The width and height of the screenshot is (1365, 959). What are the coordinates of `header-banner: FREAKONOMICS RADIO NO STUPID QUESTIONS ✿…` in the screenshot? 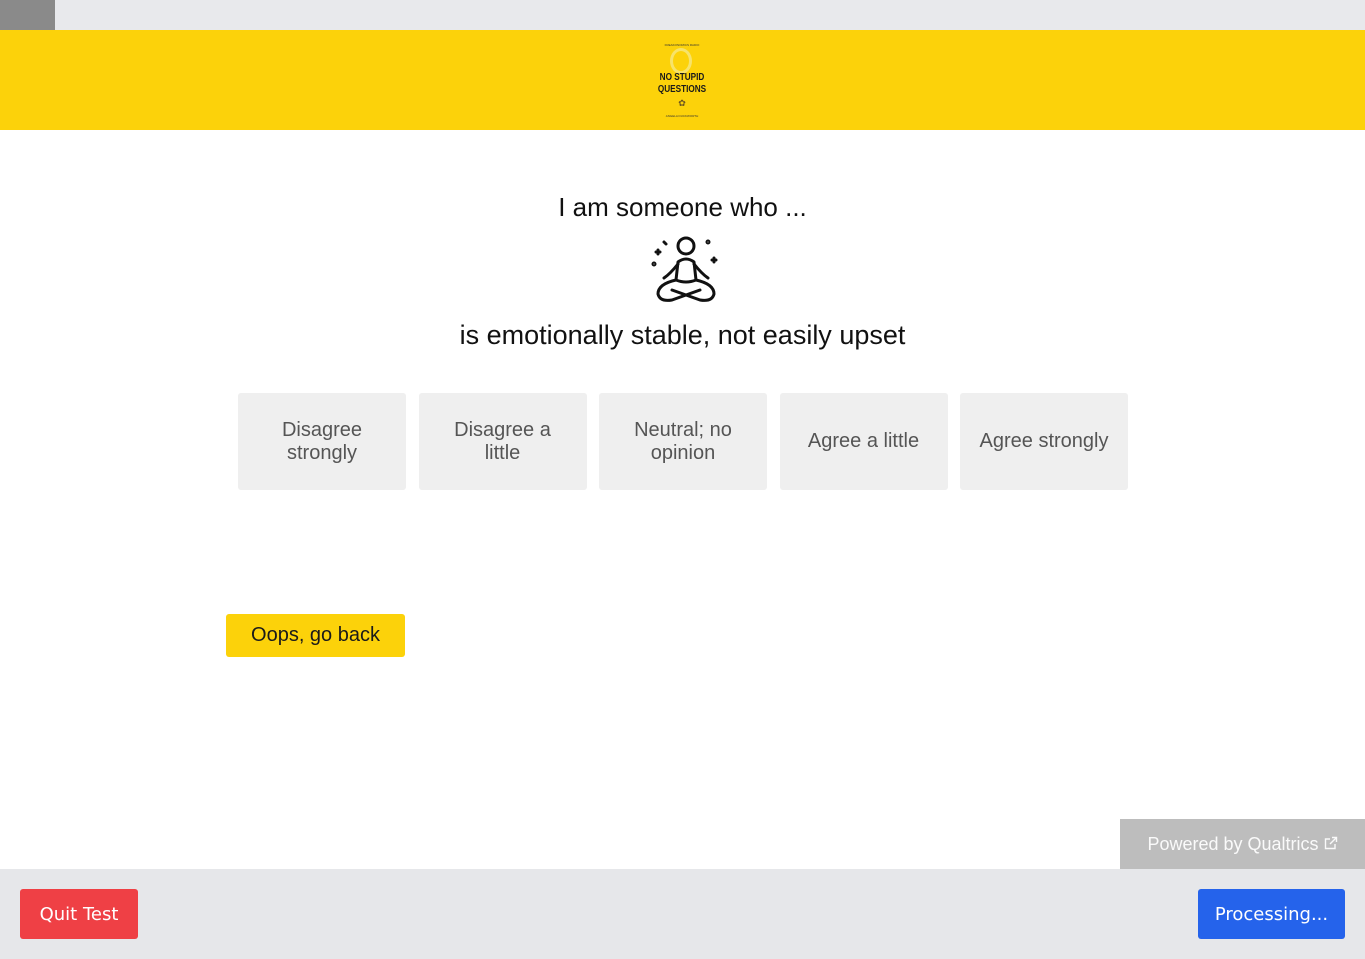 It's located at (682, 80).